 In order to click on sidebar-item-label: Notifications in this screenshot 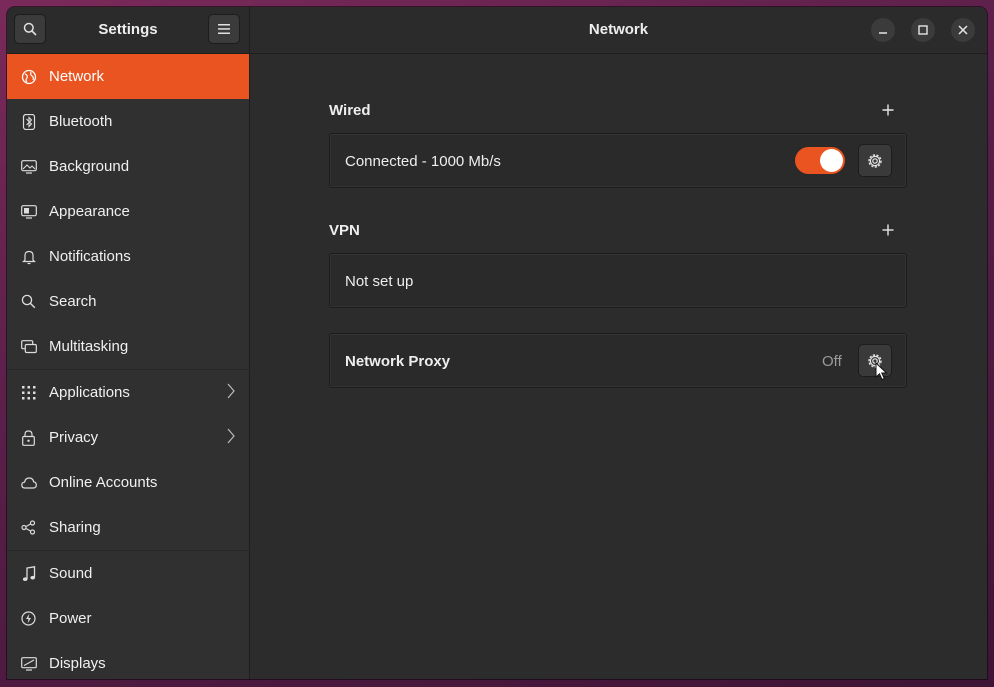, I will do `click(90, 256)`.